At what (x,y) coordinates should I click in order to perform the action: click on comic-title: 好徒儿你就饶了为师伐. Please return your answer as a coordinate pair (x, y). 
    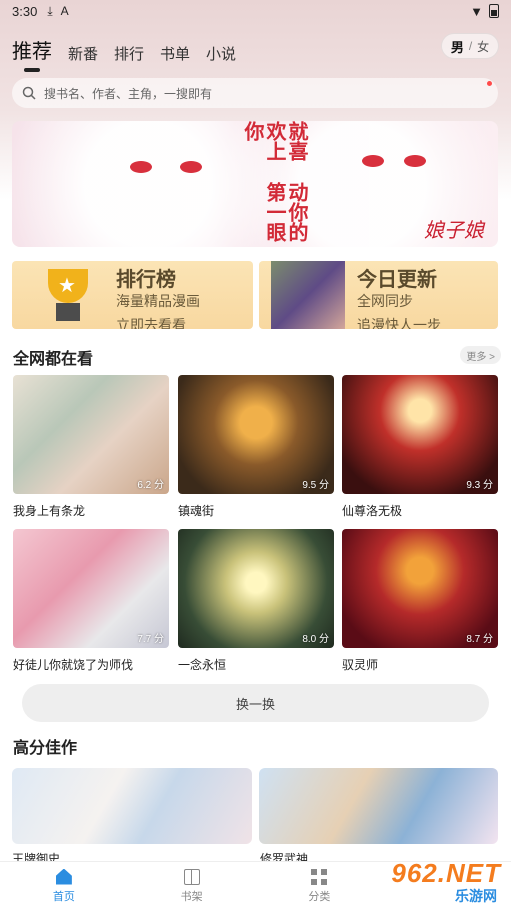
    Looking at the image, I should click on (73, 665).